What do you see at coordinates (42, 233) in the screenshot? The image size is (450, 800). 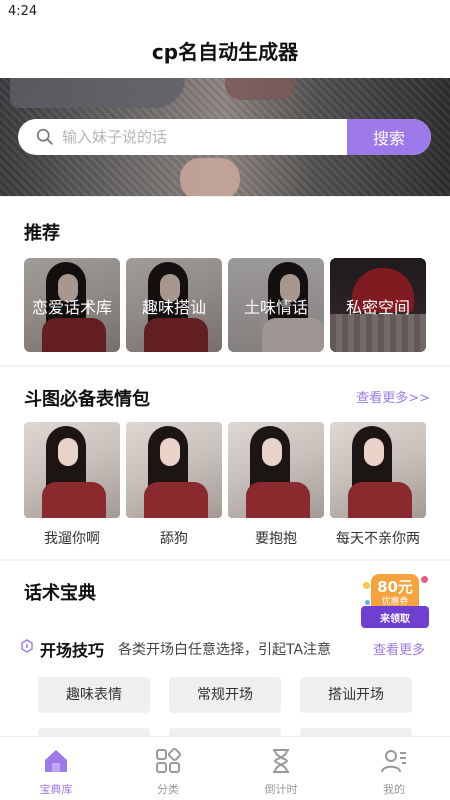 I see `section-title-recommend: 推荐` at bounding box center [42, 233].